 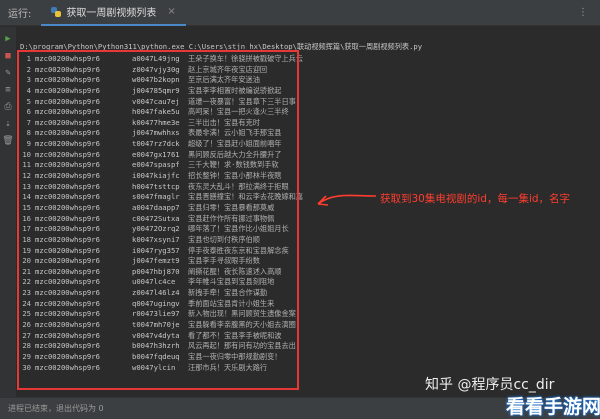 What do you see at coordinates (8, 124) in the screenshot?
I see `scroll-end-icon: ⇣` at bounding box center [8, 124].